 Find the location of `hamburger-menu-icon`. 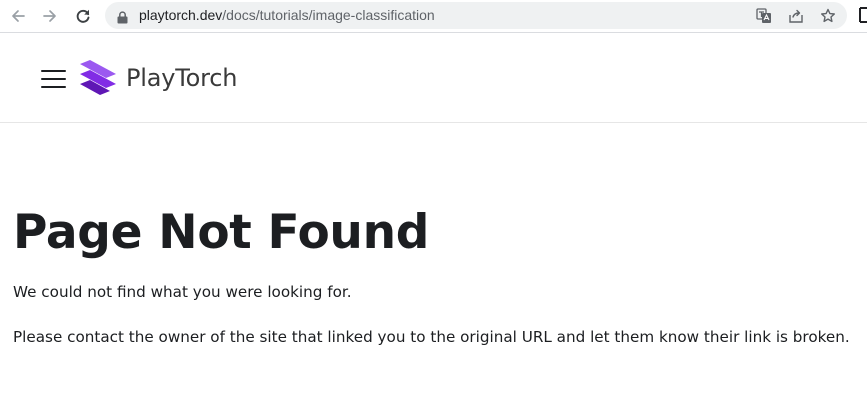

hamburger-menu-icon is located at coordinates (54, 79).